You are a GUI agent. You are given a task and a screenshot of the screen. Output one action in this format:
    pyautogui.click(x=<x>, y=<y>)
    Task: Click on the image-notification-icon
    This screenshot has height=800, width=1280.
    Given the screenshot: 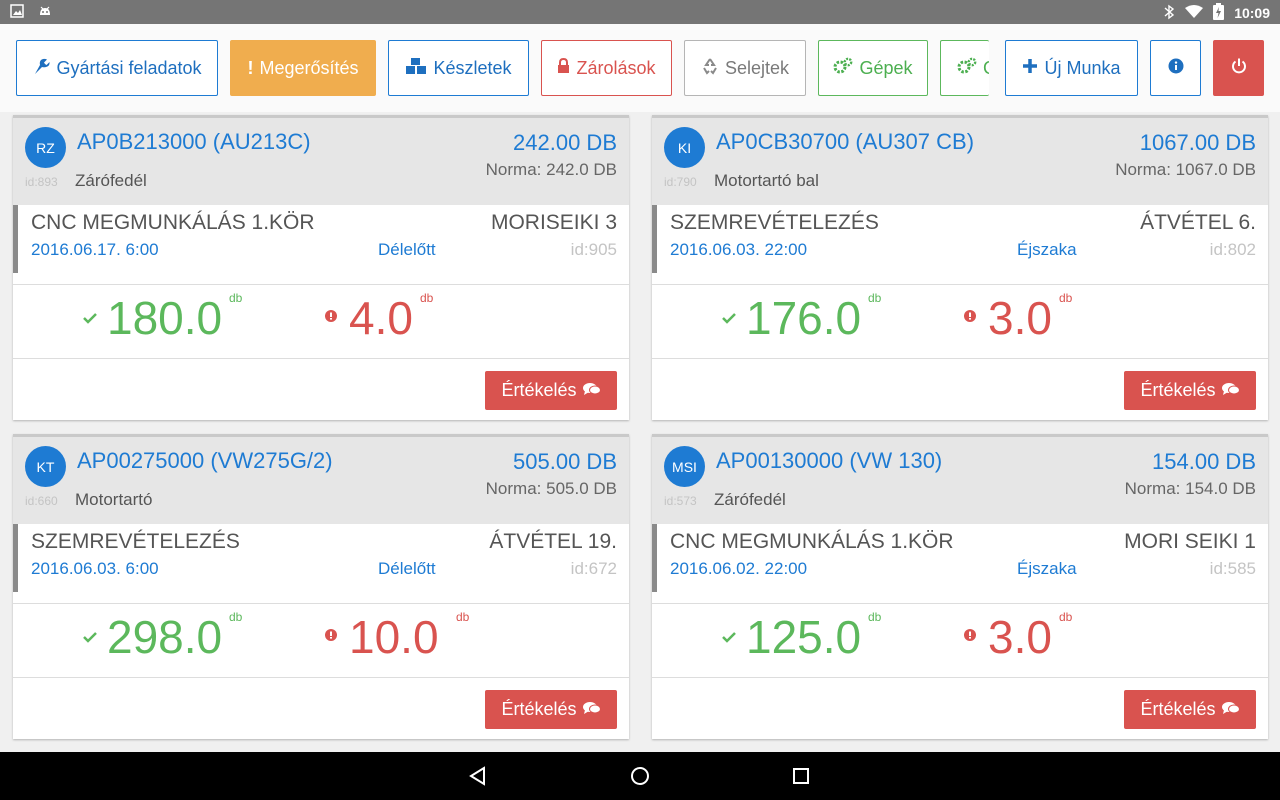 What is the action you would take?
    pyautogui.click(x=18, y=12)
    